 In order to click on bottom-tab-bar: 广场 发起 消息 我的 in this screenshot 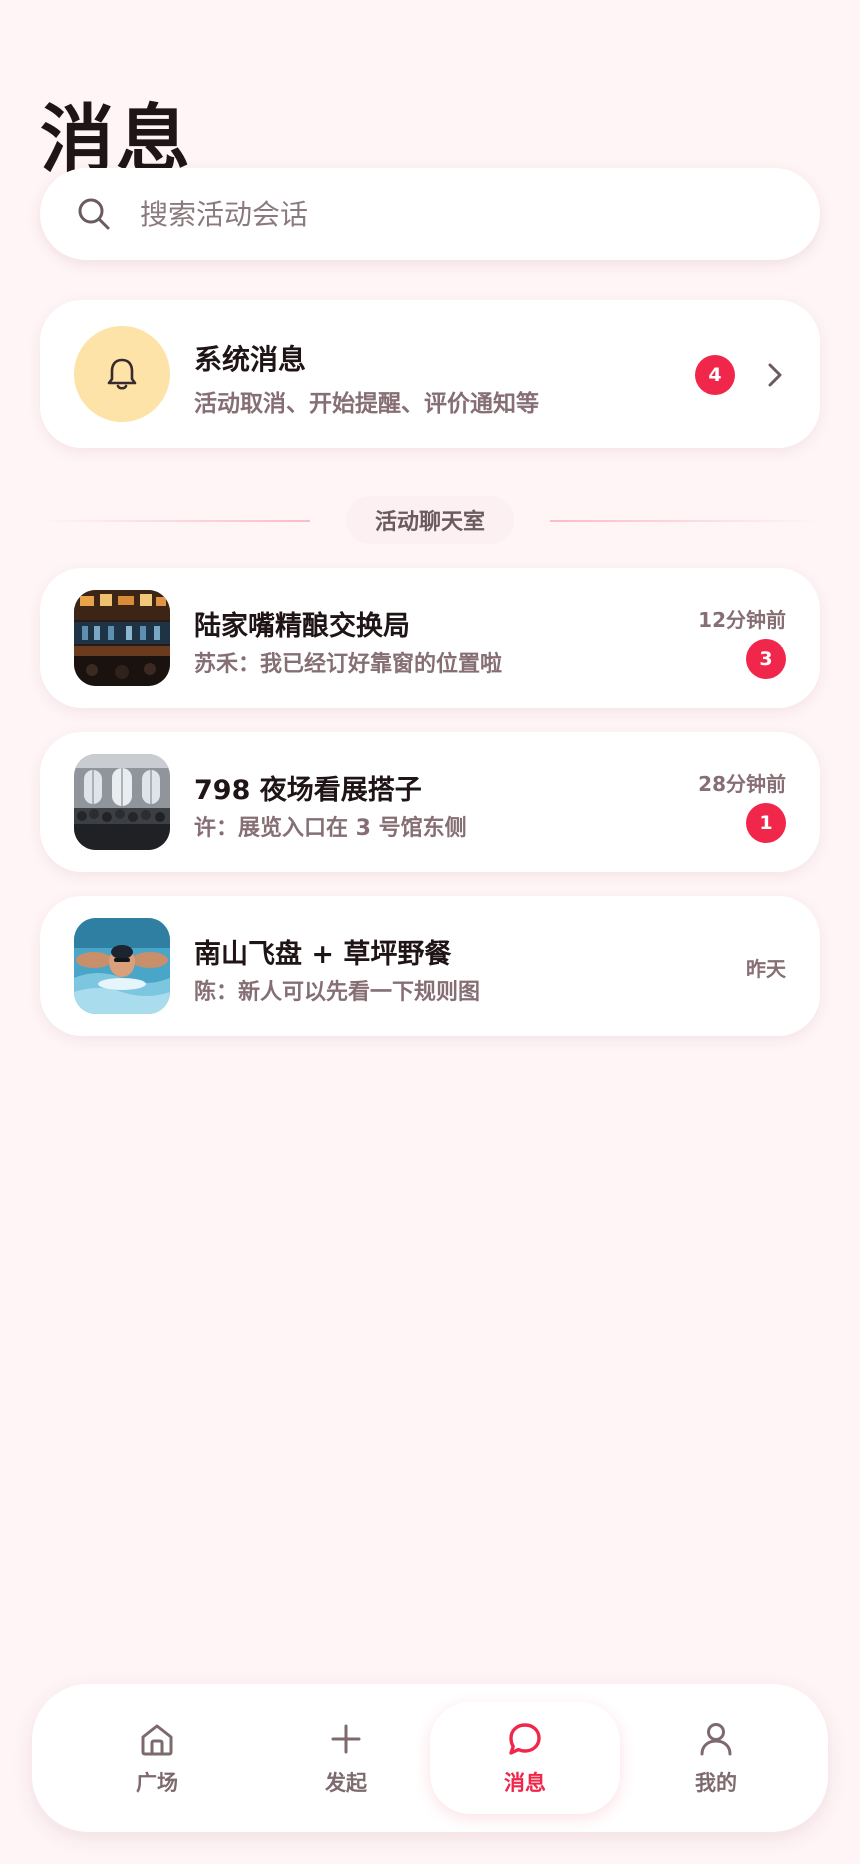, I will do `click(430, 1758)`.